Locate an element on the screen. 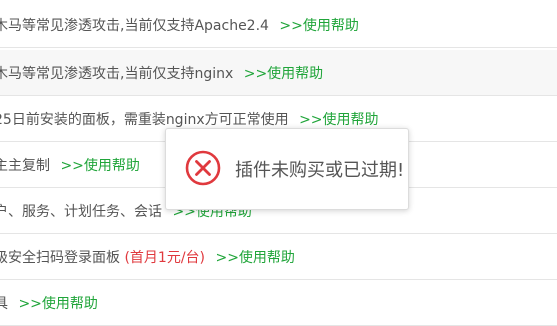 The height and width of the screenshot is (326, 557). error-toast: 插件未购买或已过期! is located at coordinates (287, 169).